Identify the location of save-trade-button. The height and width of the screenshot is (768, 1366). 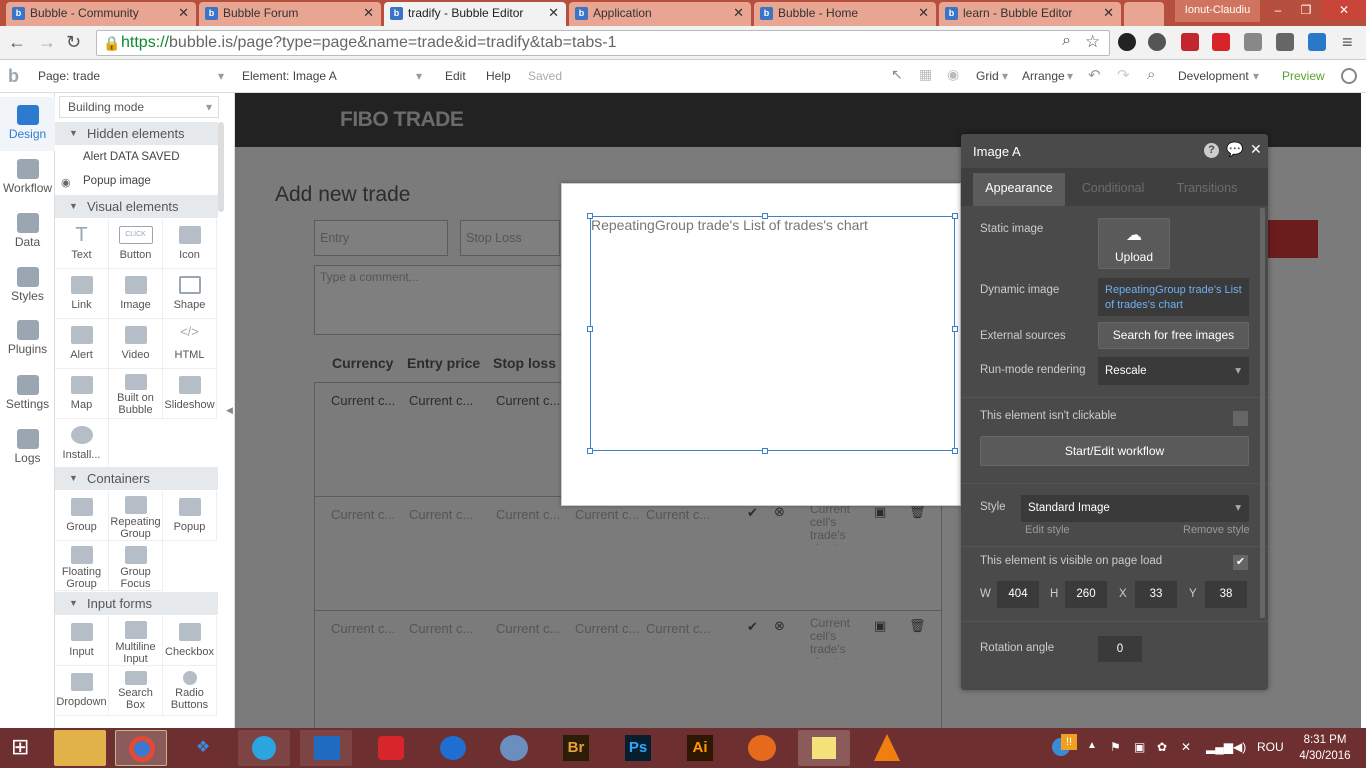
(1293, 239).